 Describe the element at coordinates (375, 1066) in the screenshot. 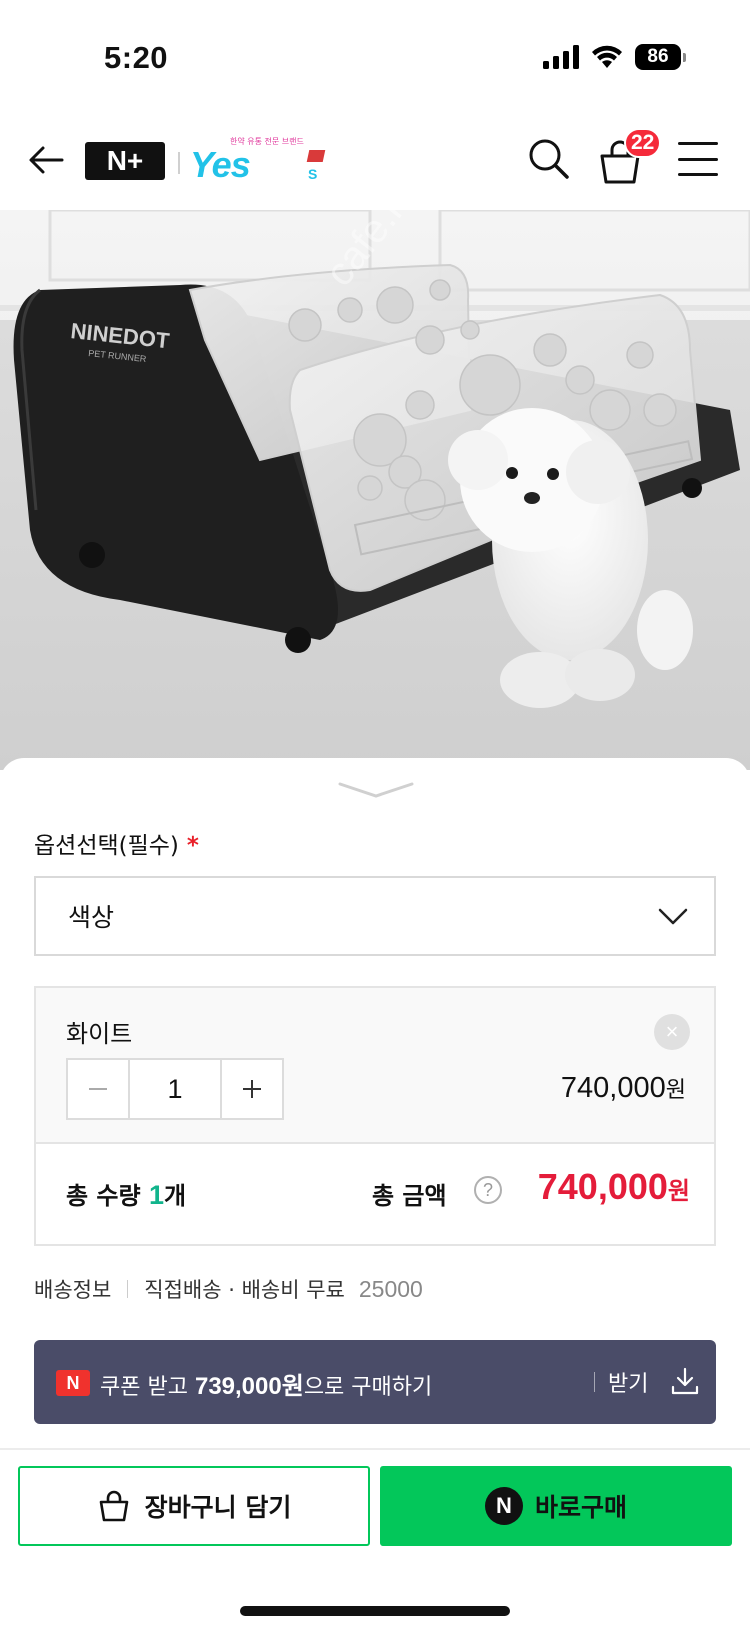

I see `selected-option-row: 화이트 × 1 740,000원` at that location.